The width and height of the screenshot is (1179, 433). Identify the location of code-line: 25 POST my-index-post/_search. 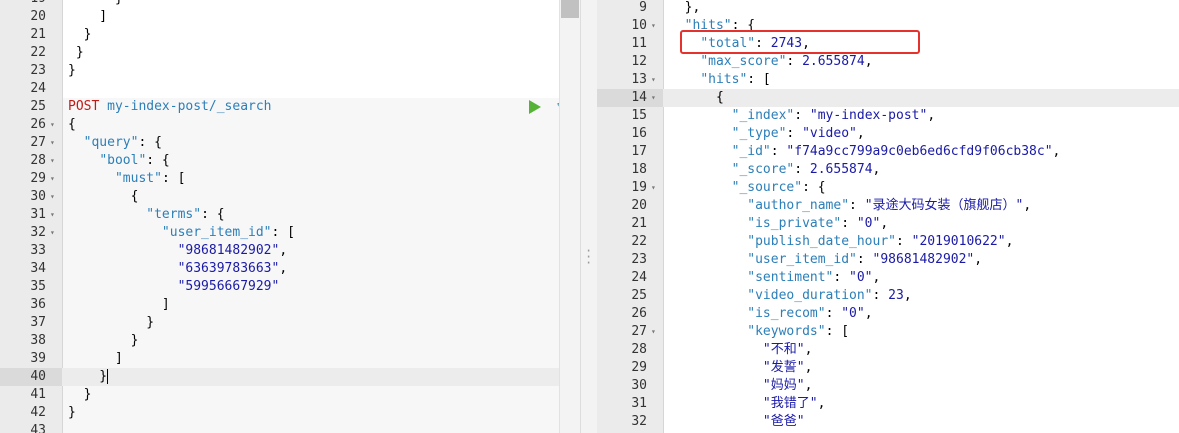
(290, 107).